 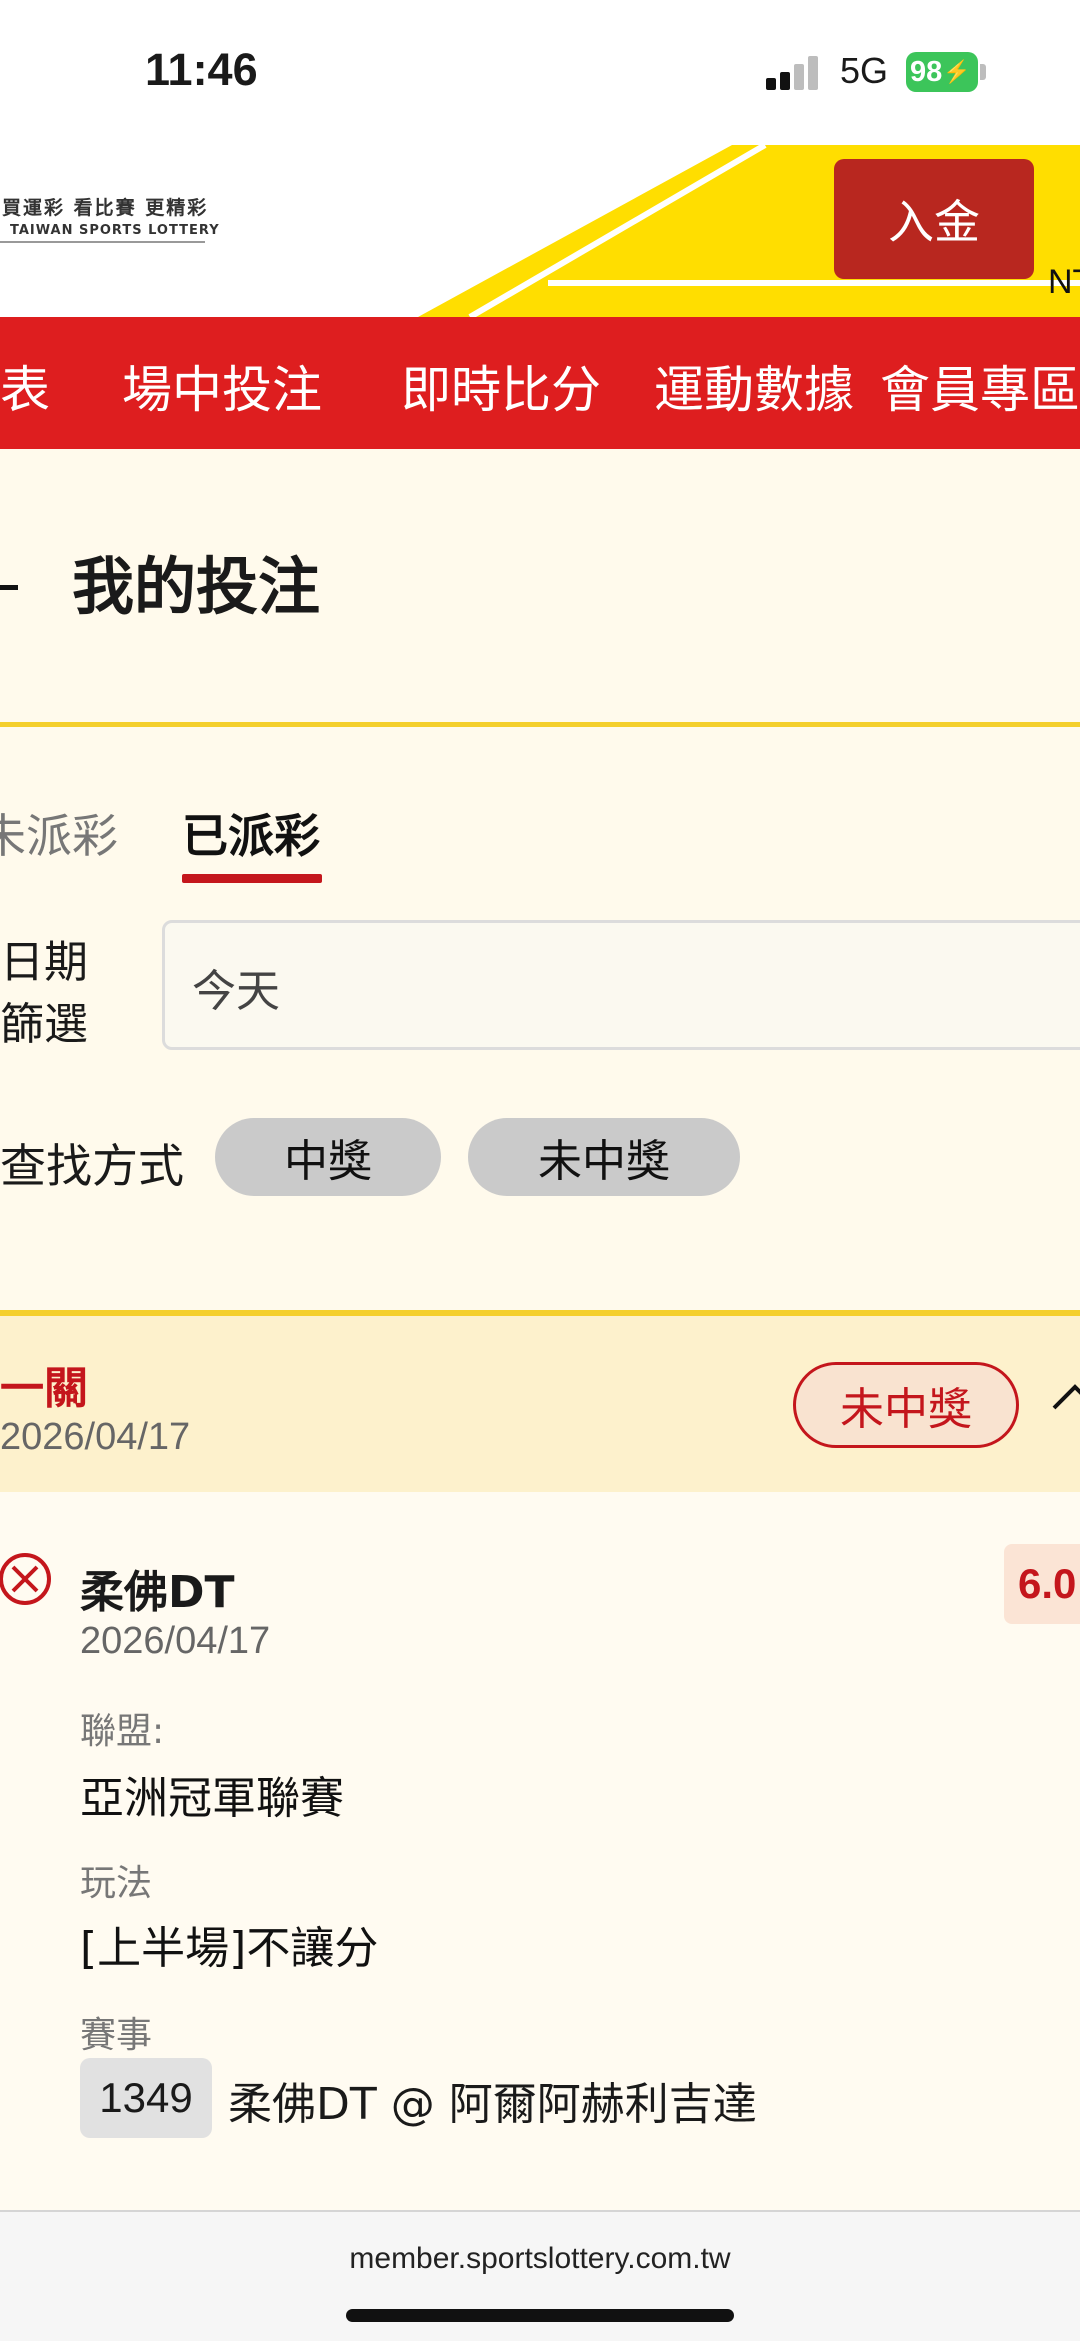 I want to click on selection-date: 2026/04/17, so click(x=175, y=1641).